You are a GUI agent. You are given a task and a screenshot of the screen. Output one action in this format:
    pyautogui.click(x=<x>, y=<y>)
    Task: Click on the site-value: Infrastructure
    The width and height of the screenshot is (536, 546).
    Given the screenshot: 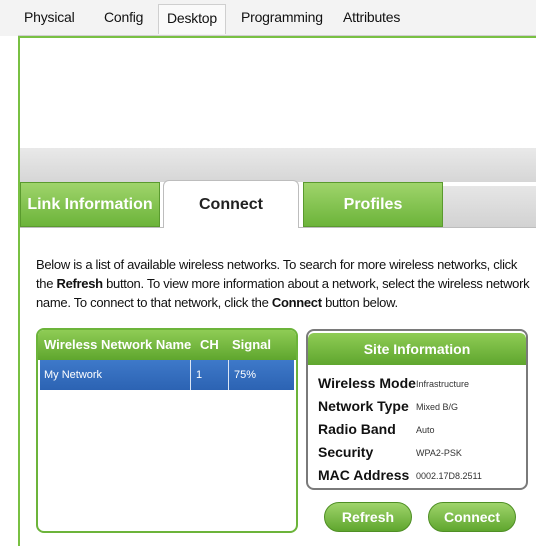 What is the action you would take?
    pyautogui.click(x=443, y=384)
    